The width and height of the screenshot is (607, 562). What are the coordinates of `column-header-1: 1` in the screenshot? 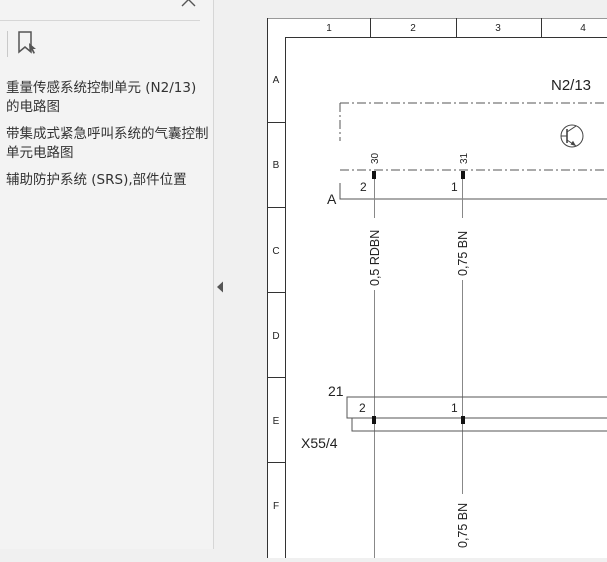 It's located at (329, 28).